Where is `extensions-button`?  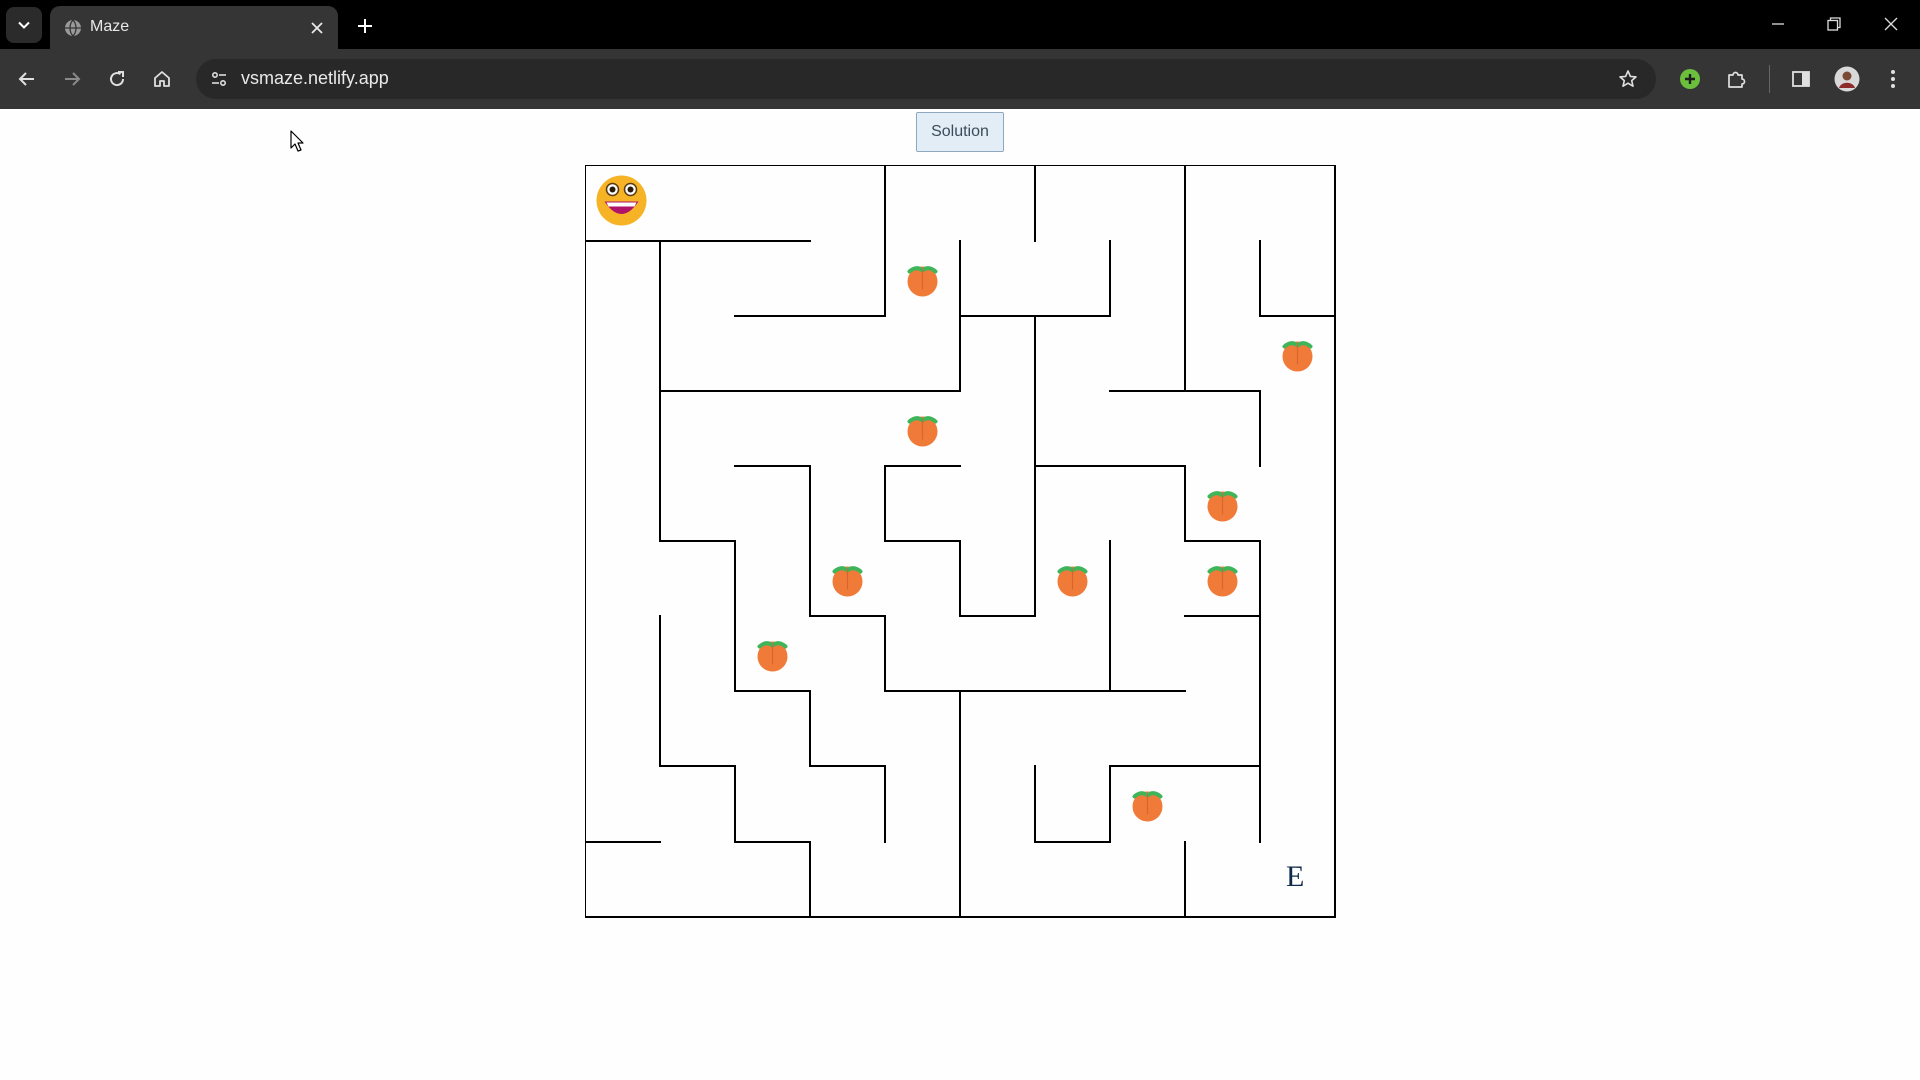
extensions-button is located at coordinates (1736, 79).